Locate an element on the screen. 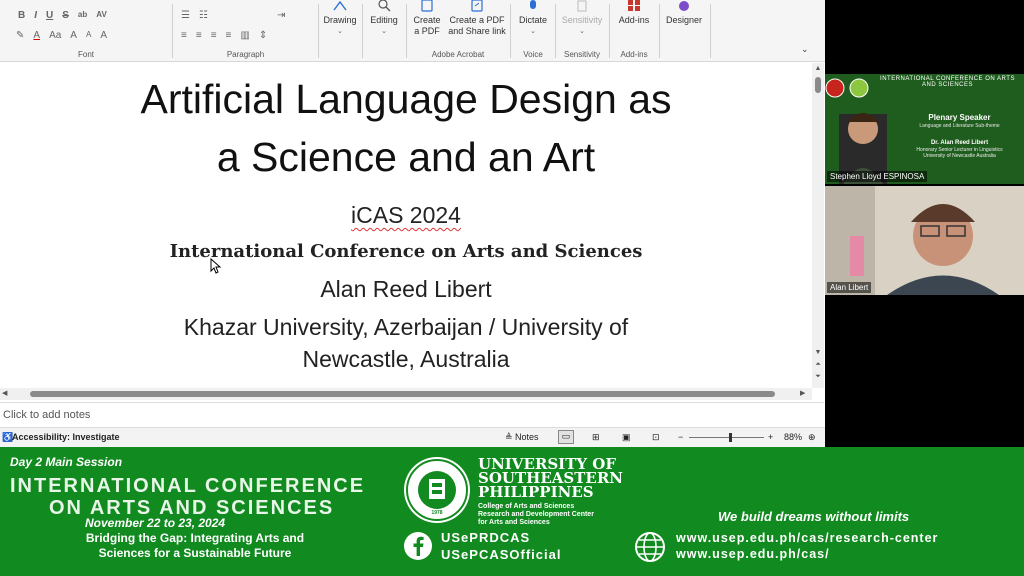 The width and height of the screenshot is (1024, 576). scroll-up-icon: ▲ is located at coordinates (818, 68).